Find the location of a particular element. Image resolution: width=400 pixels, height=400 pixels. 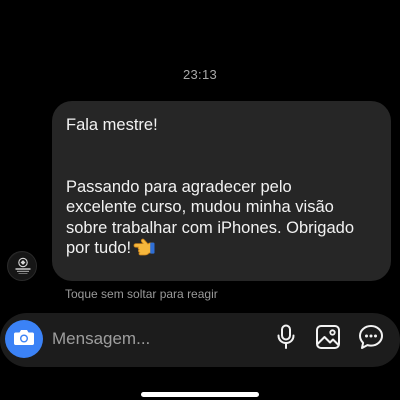

message-line-text: por tudo! is located at coordinates (99, 248).